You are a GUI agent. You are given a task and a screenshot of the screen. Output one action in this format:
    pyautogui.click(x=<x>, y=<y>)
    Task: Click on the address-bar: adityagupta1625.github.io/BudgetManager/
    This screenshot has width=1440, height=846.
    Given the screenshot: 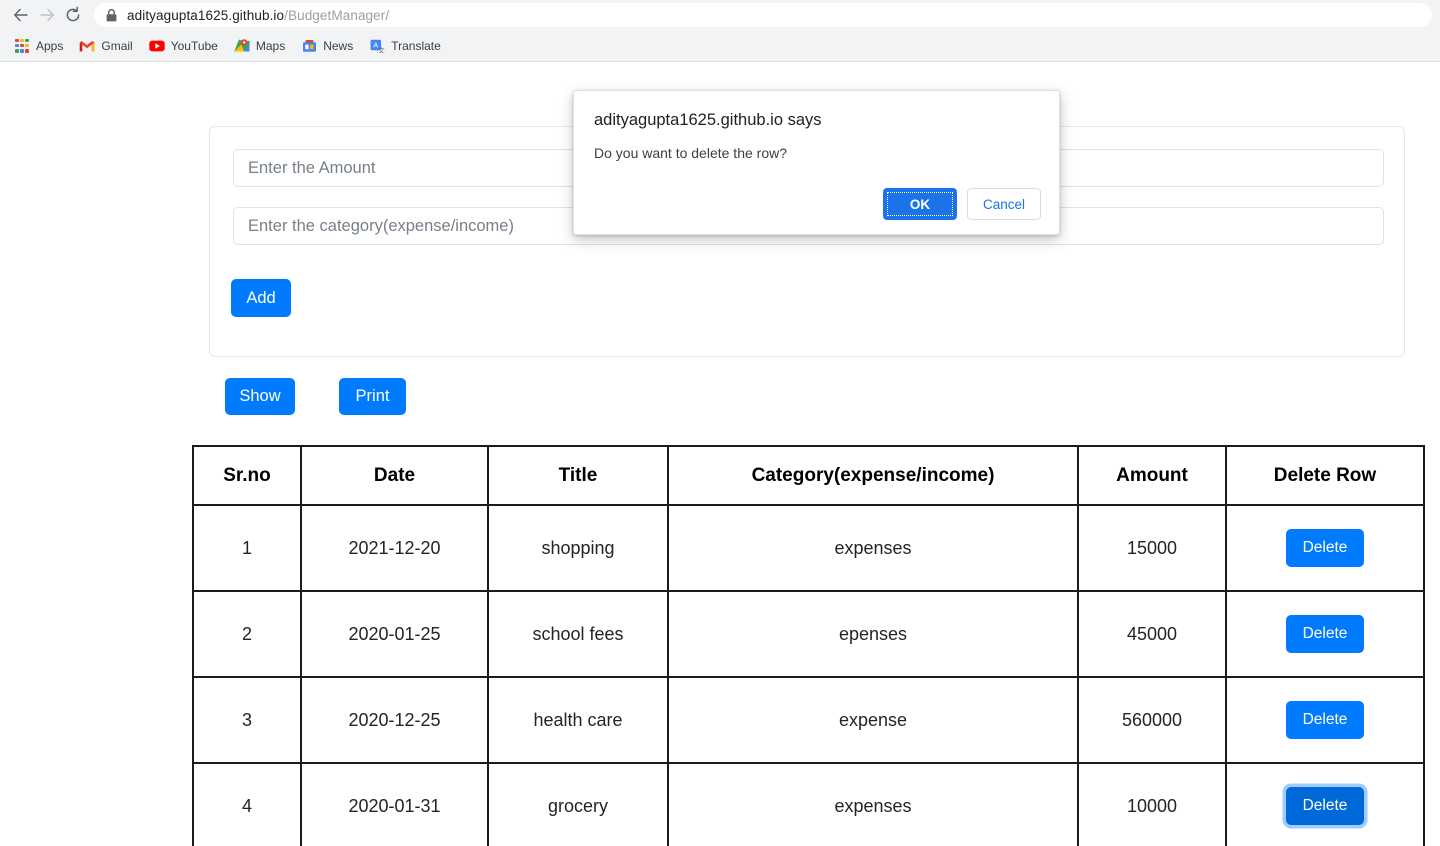 What is the action you would take?
    pyautogui.click(x=763, y=15)
    